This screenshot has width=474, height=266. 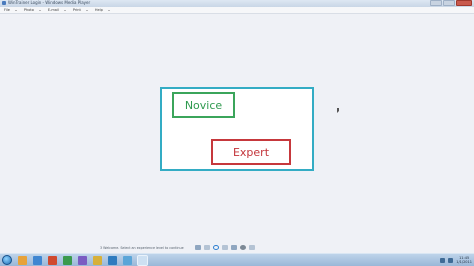 I want to click on novice-button: Novice, so click(x=203, y=105).